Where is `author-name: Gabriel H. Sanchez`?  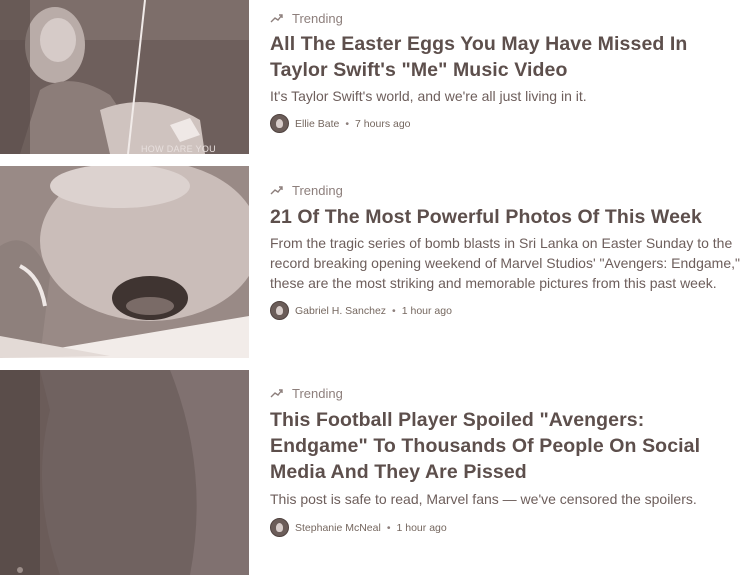
author-name: Gabriel H. Sanchez is located at coordinates (340, 311).